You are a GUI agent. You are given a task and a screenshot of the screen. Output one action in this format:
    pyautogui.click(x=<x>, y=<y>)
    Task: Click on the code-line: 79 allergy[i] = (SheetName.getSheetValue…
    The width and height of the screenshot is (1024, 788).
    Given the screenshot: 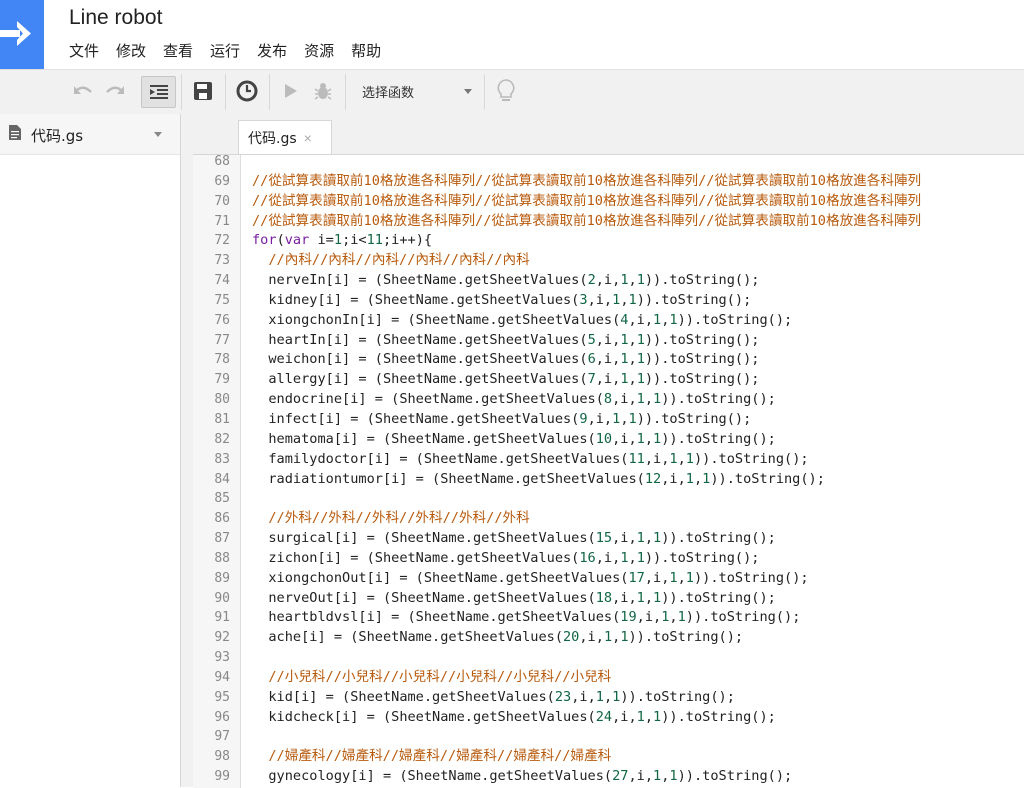 What is the action you would take?
    pyautogui.click(x=608, y=380)
    